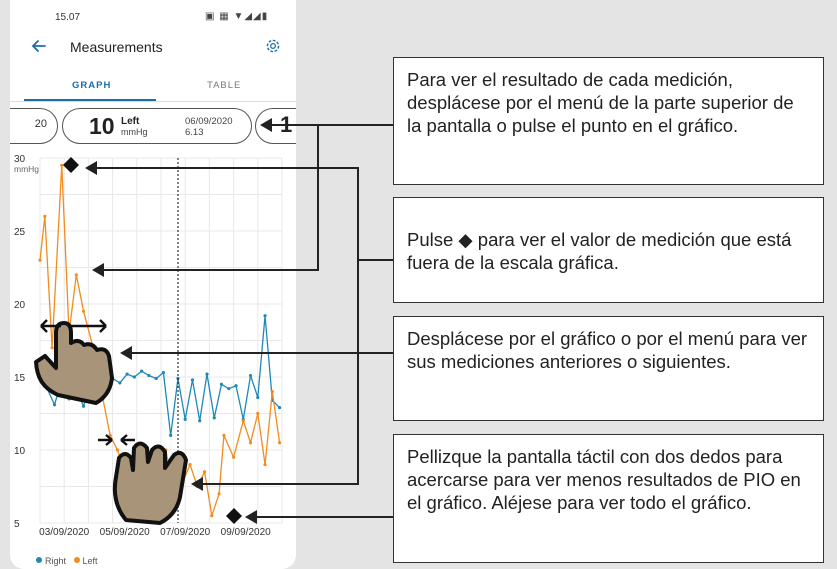 Image resolution: width=837 pixels, height=569 pixels. What do you see at coordinates (20, 378) in the screenshot?
I see `y-tick-label: 15` at bounding box center [20, 378].